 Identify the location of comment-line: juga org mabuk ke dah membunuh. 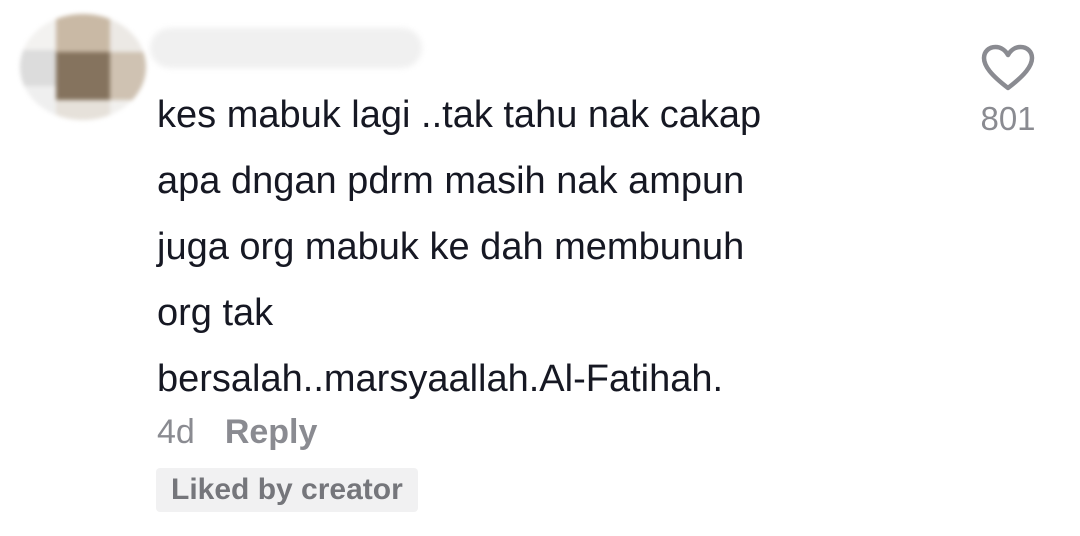
(451, 247).